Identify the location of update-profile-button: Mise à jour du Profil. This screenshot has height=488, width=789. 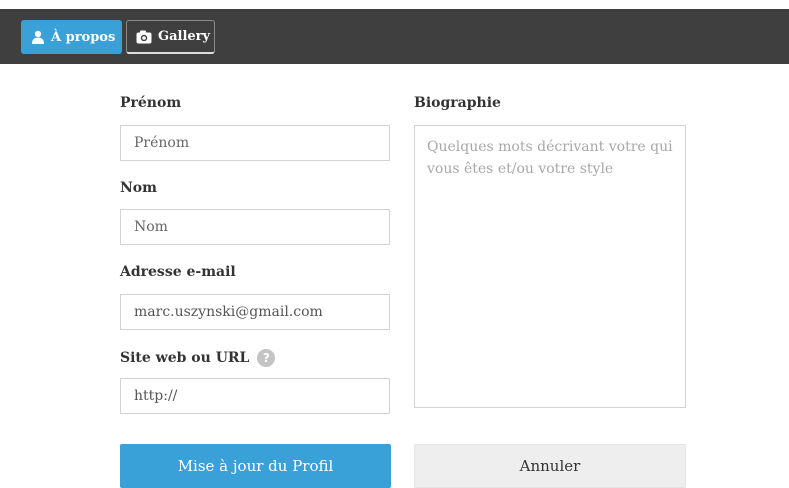
(255, 466).